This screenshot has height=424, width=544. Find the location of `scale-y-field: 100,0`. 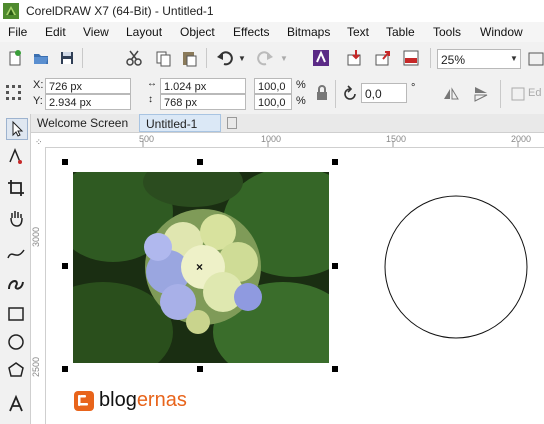

scale-y-field: 100,0 is located at coordinates (273, 102).